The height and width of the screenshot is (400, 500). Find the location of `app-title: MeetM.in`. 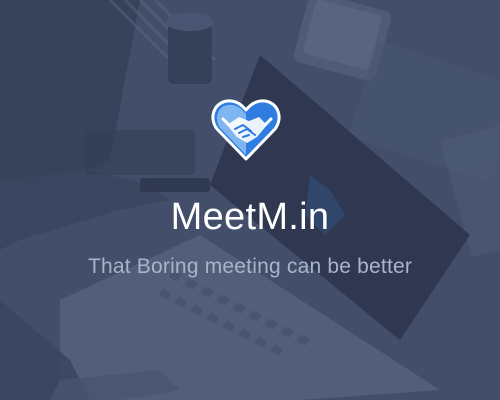

app-title: MeetM.in is located at coordinates (250, 217).